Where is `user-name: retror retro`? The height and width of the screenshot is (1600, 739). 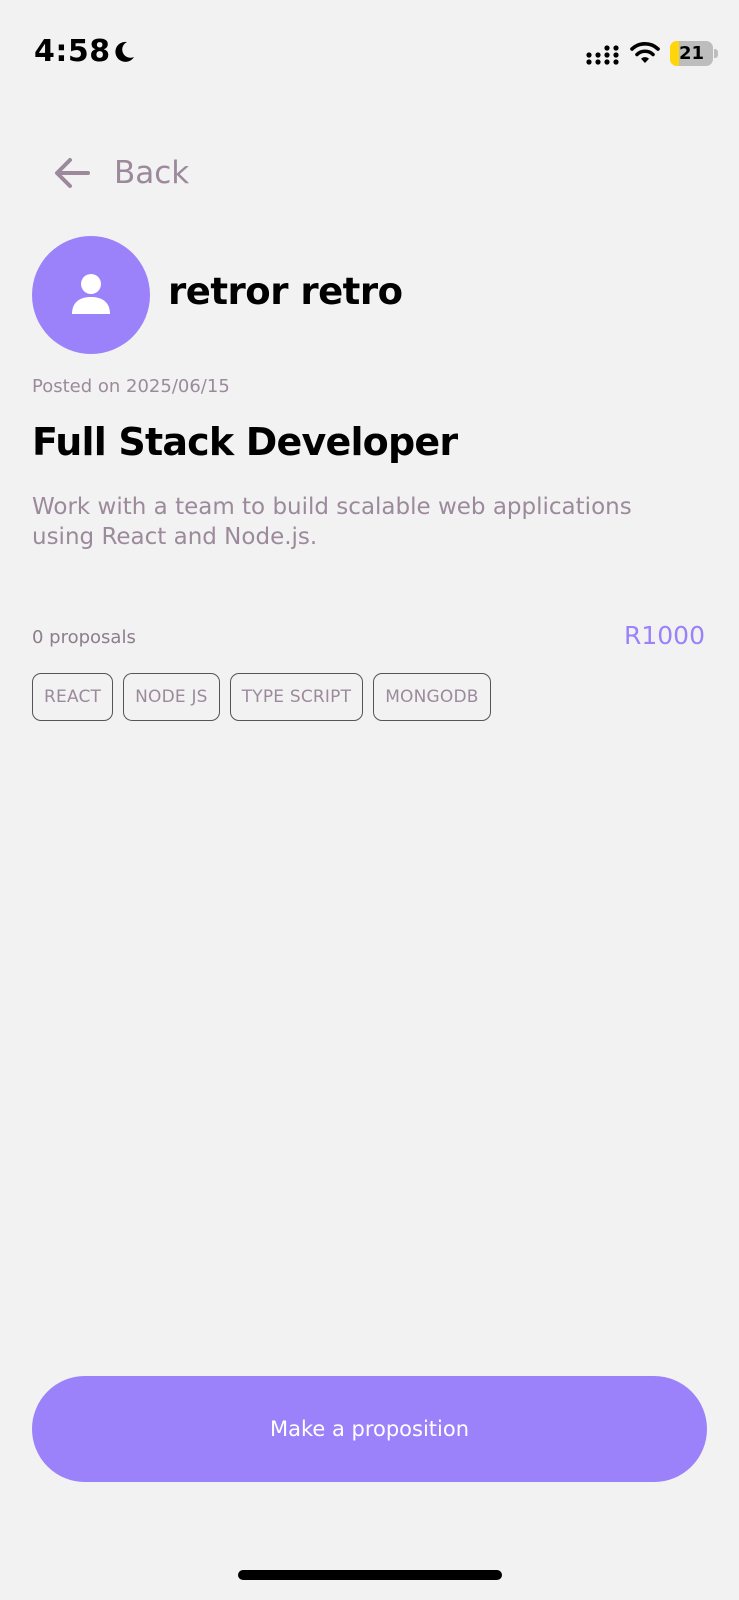
user-name: retror retro is located at coordinates (285, 291).